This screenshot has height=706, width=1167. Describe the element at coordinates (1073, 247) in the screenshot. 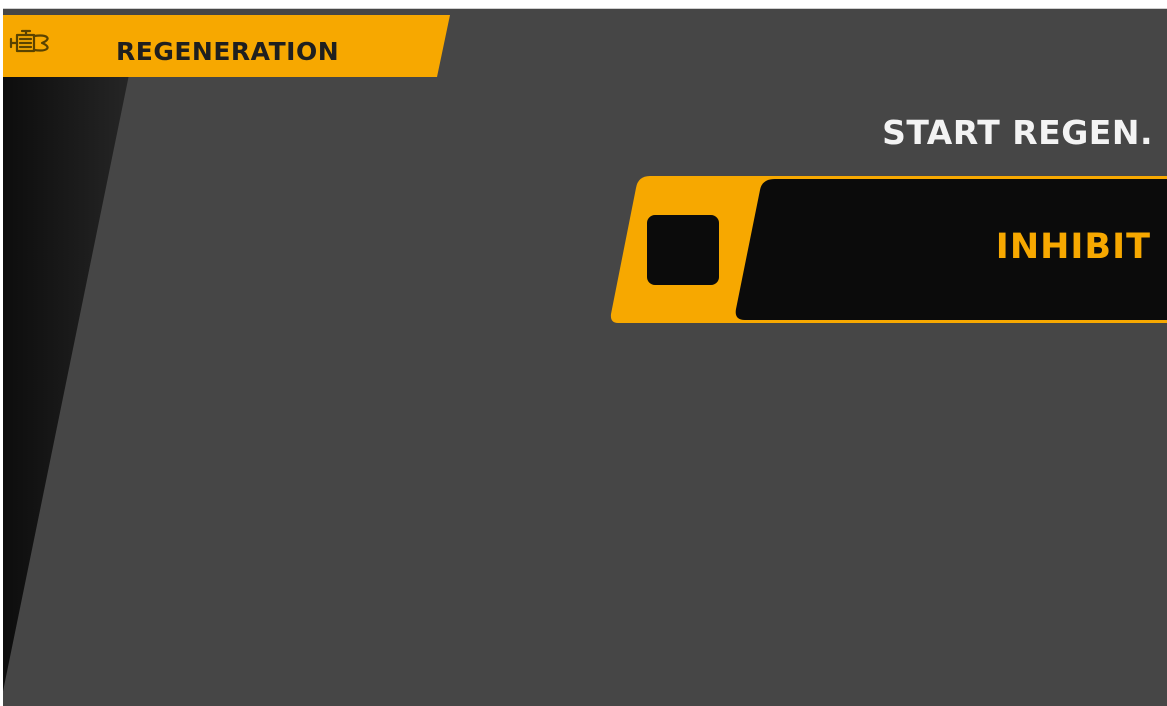

I see `inhibit-label: INHIBIT` at that location.